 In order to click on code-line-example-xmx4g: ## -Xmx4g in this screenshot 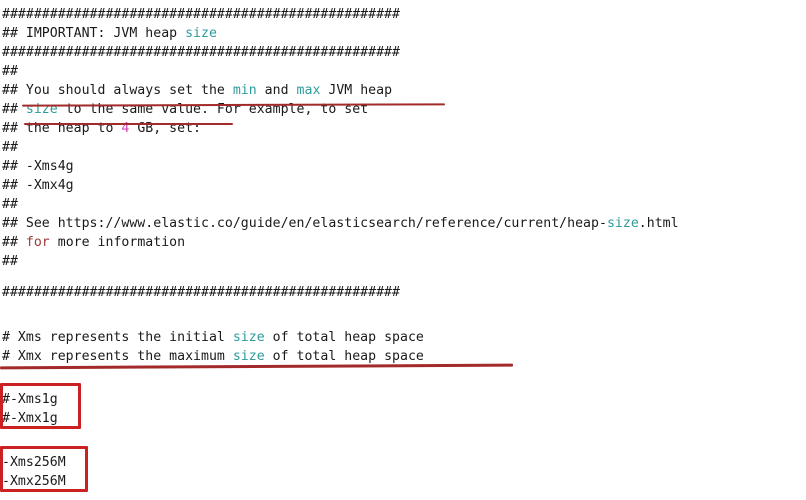, I will do `click(38, 185)`.